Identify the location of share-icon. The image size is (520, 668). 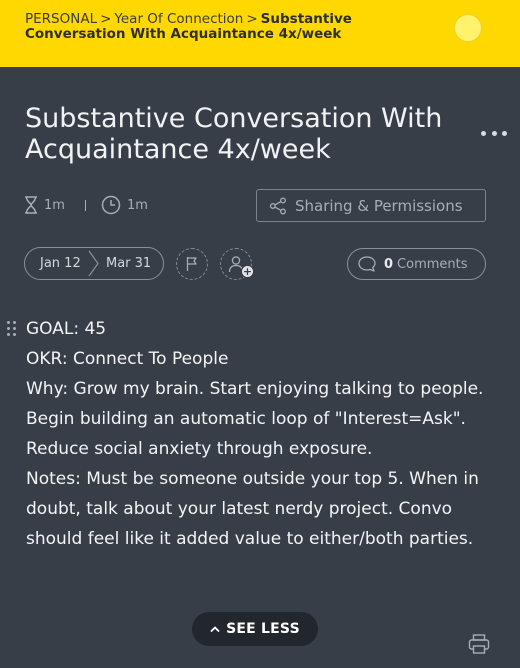
(277, 205).